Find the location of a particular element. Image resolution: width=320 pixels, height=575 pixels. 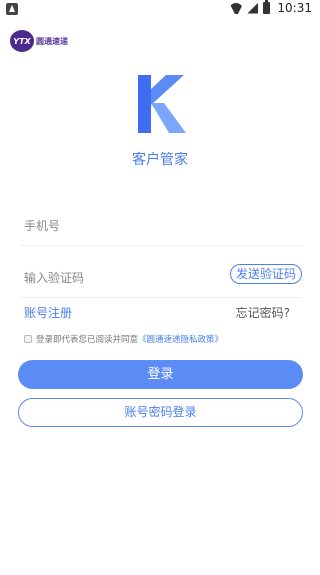

register-link: 账号注册 is located at coordinates (48, 312).